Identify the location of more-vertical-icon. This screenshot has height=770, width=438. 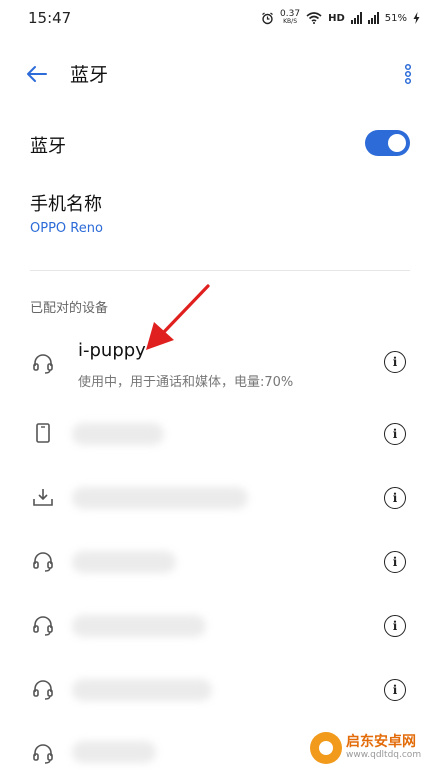
(408, 74).